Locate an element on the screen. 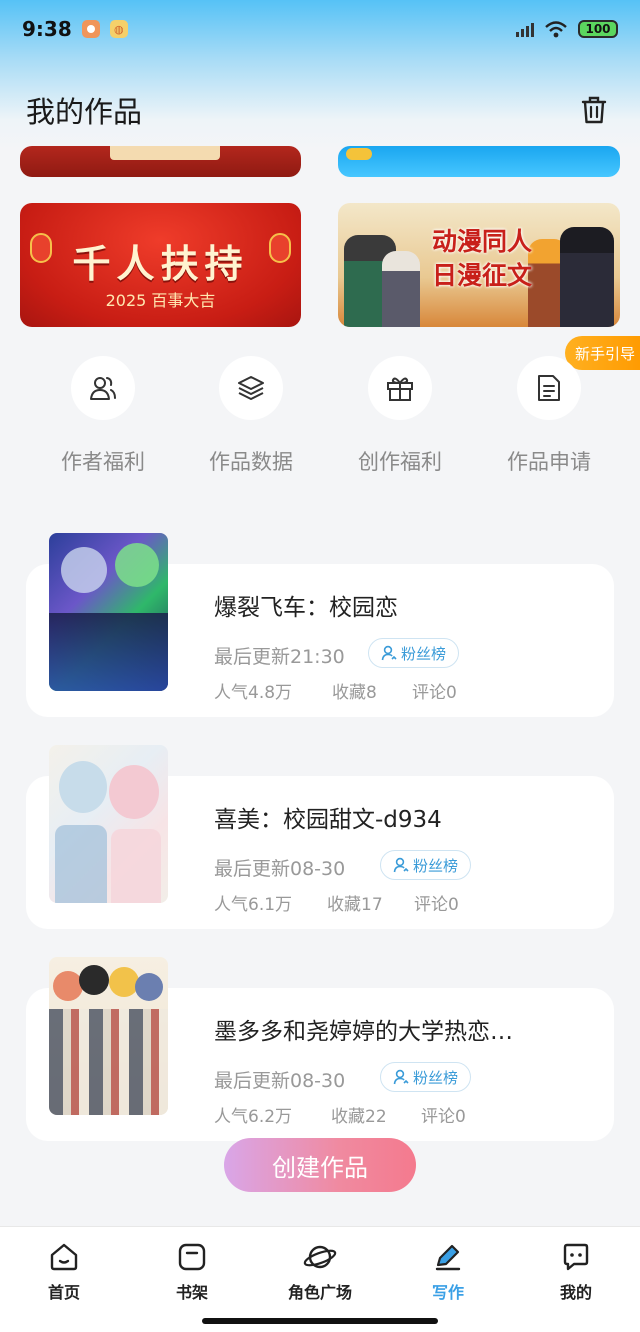 This screenshot has height=1332, width=640. work-favorites: 收藏22 is located at coordinates (359, 1117).